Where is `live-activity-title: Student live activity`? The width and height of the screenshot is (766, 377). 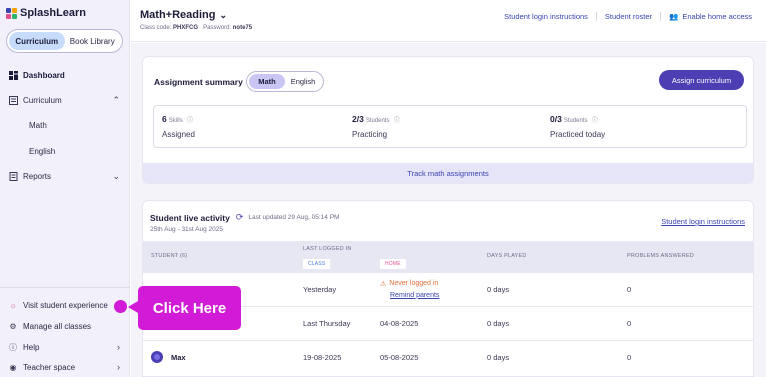 live-activity-title: Student live activity is located at coordinates (190, 217).